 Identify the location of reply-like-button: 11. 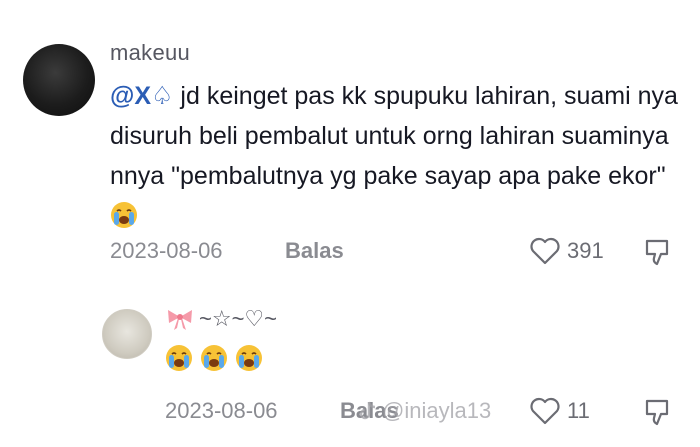
(559, 411).